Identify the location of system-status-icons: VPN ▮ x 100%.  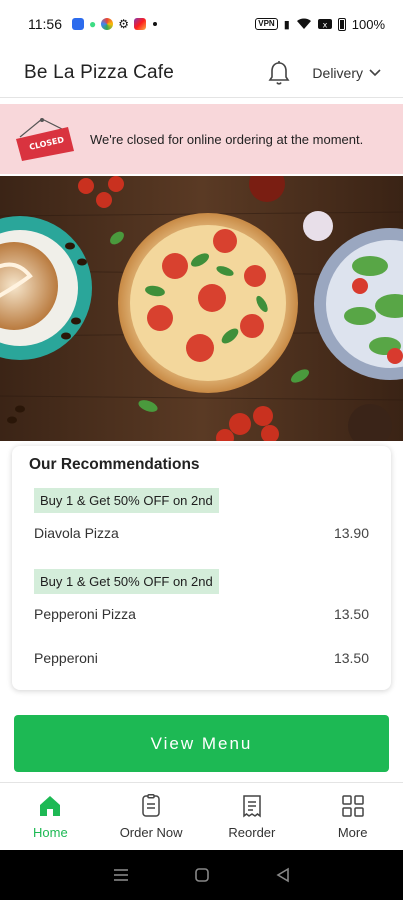
(320, 24).